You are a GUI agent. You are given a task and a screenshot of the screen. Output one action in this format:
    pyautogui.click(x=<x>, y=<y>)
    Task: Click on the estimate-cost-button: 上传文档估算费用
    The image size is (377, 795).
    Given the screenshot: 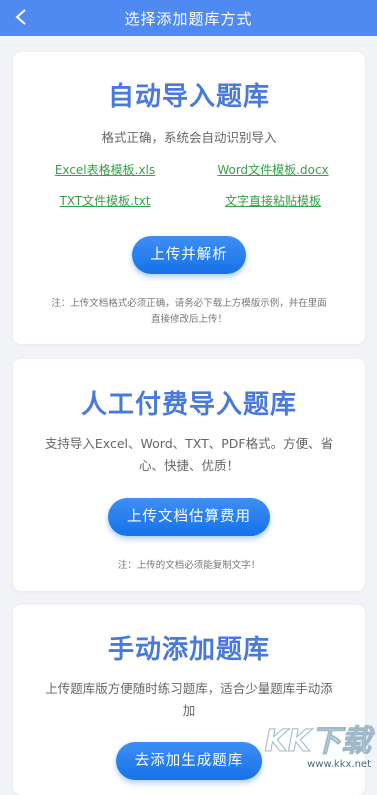 What is the action you would take?
    pyautogui.click(x=189, y=517)
    